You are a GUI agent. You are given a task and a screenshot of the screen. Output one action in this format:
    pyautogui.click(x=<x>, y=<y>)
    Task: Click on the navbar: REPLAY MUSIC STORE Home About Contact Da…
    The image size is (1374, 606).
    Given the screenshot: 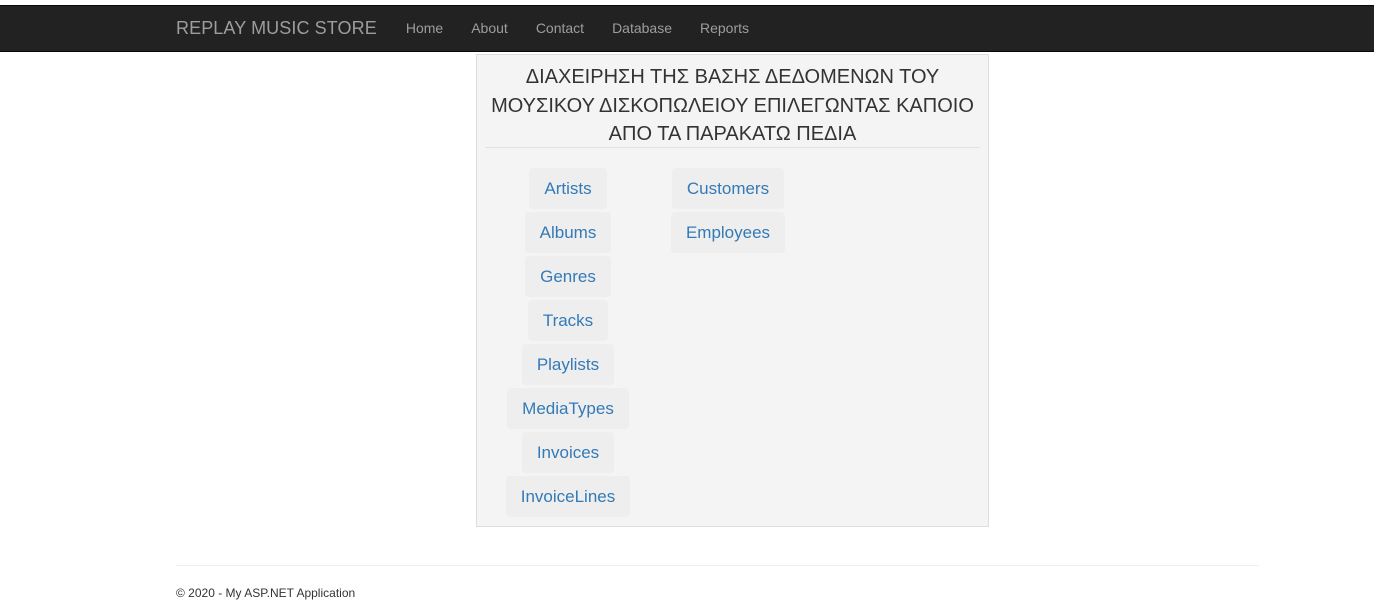 What is the action you would take?
    pyautogui.click(x=687, y=28)
    